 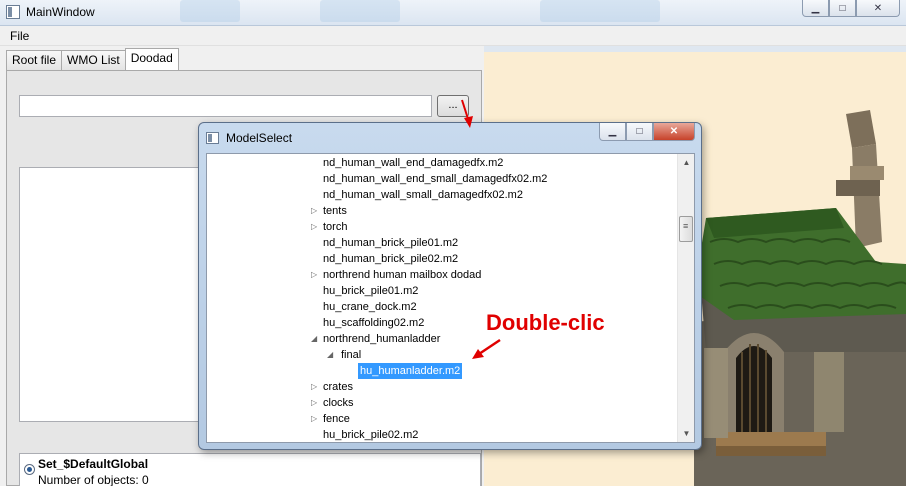 What do you see at coordinates (489, 347) in the screenshot?
I see `annotation-arrow-item` at bounding box center [489, 347].